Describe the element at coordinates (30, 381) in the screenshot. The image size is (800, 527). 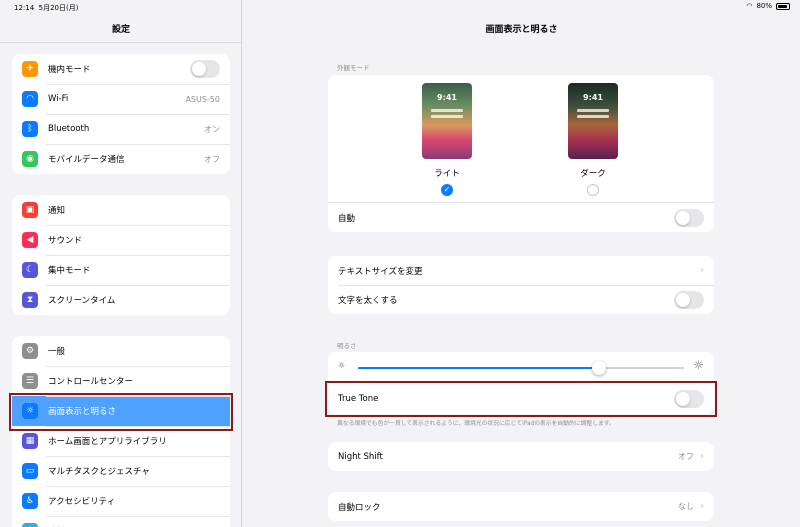
I see `switches-icon: ☰` at that location.